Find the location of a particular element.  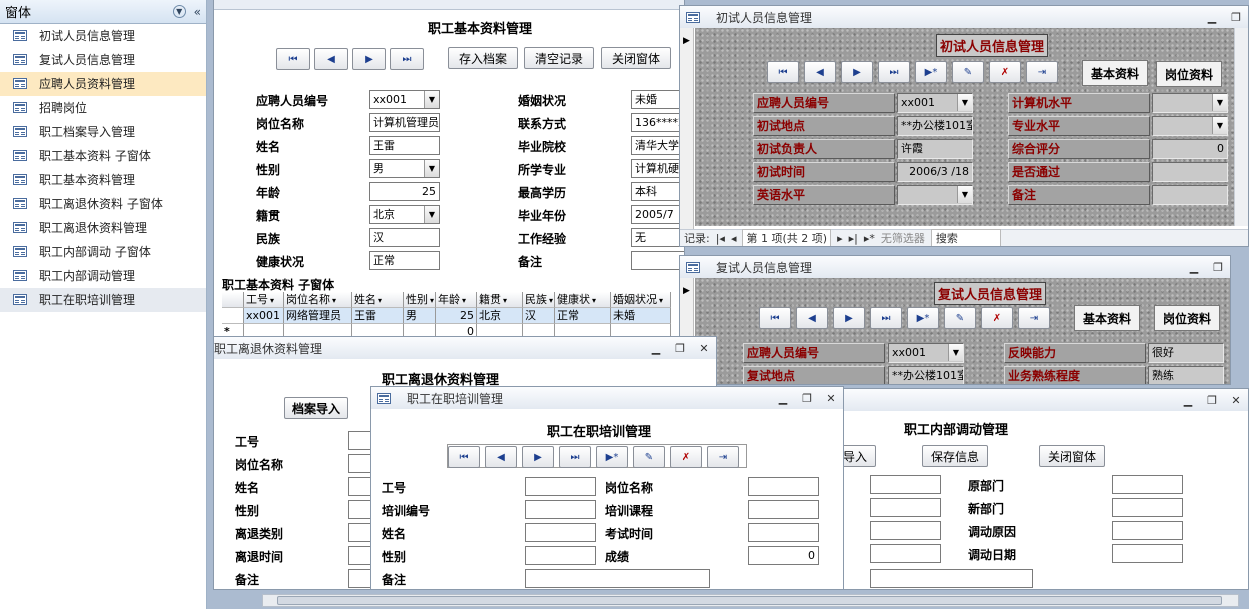

field-input: 北京 ▼ is located at coordinates (404, 214).